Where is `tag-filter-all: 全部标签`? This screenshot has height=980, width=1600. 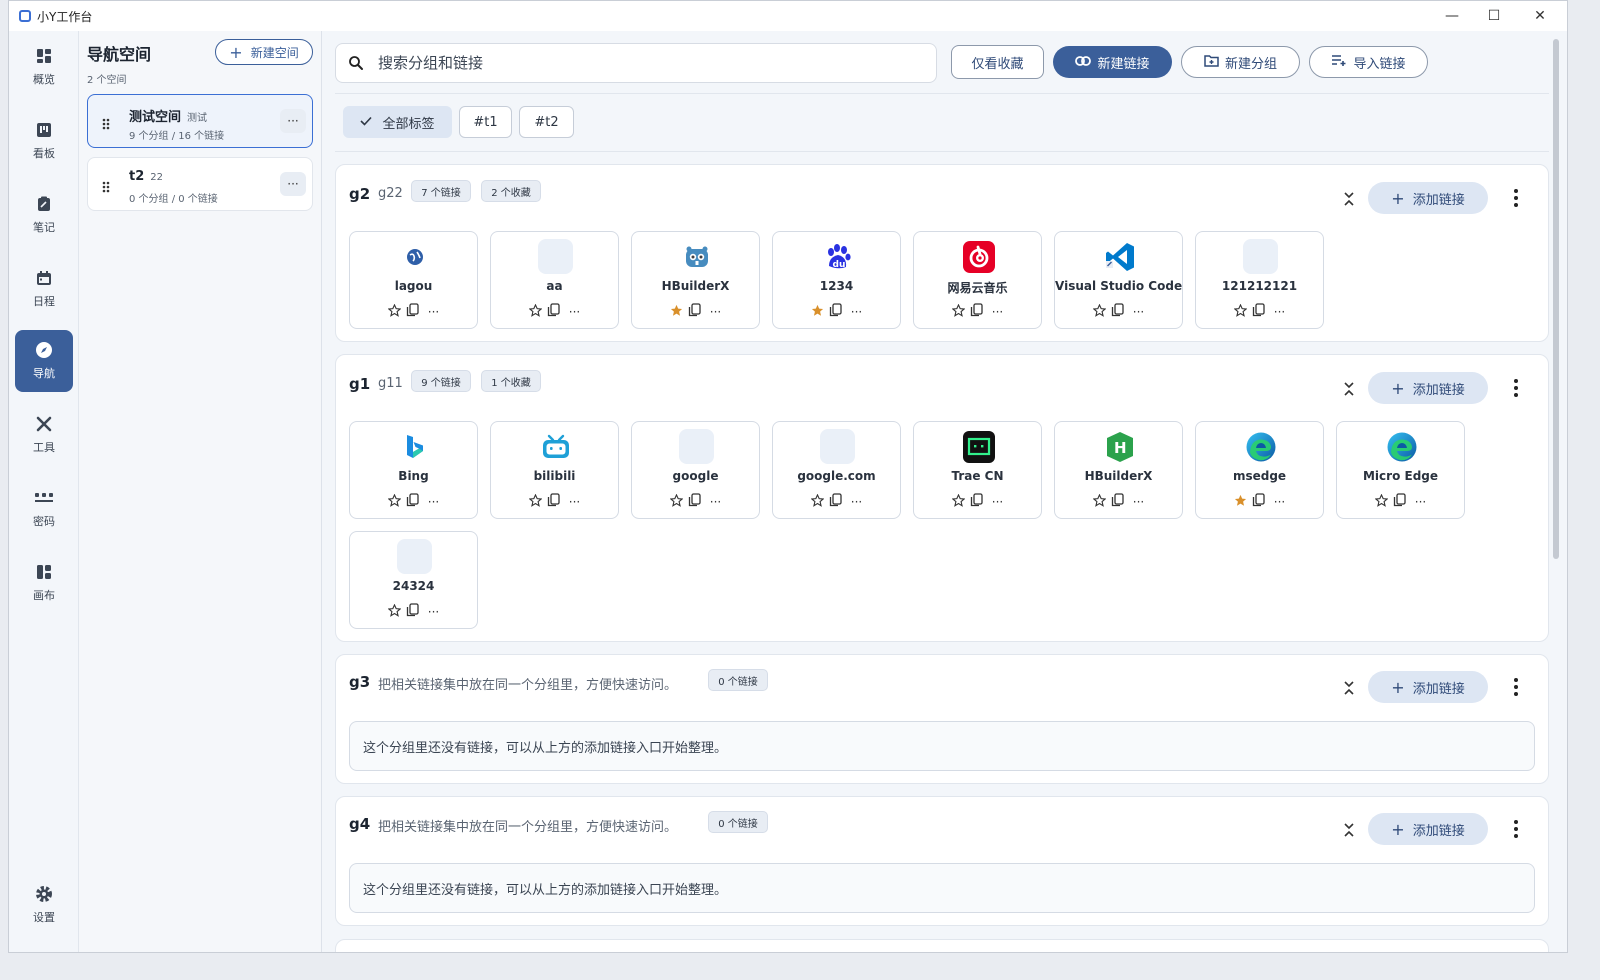
tag-filter-all: 全部标签 is located at coordinates (397, 122).